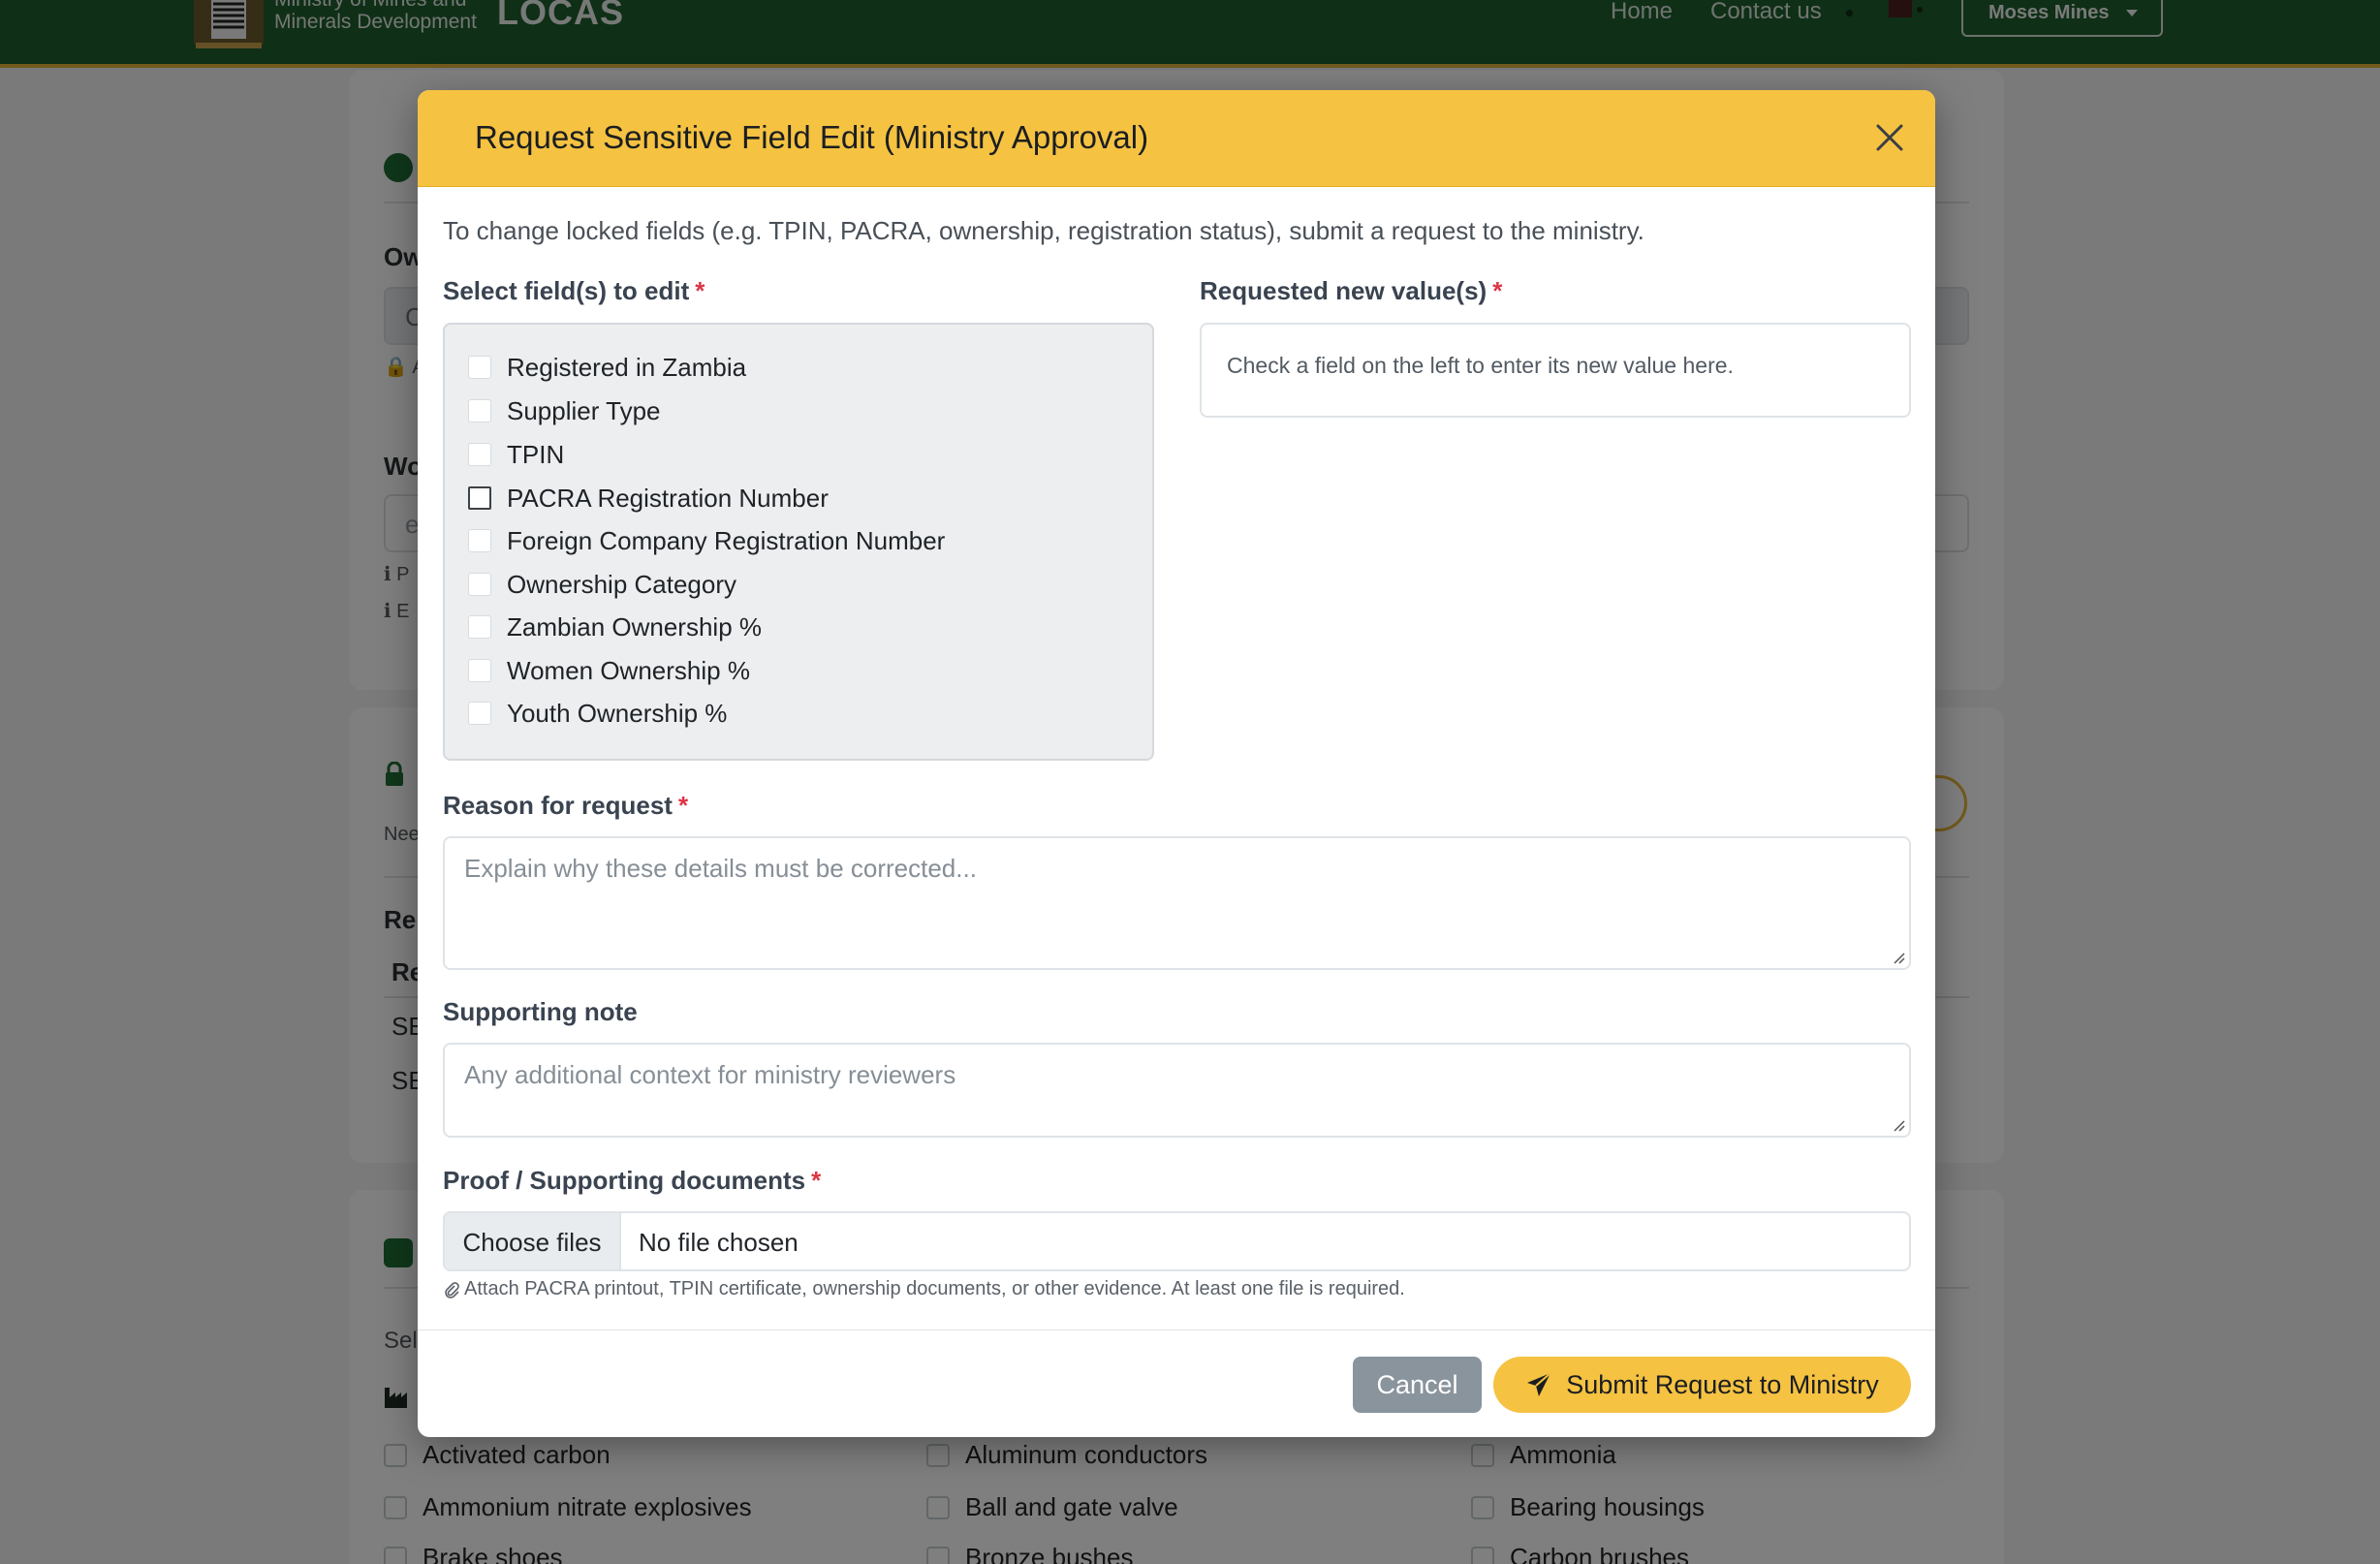 Image resolution: width=2380 pixels, height=1564 pixels. I want to click on close-button, so click(1890, 137).